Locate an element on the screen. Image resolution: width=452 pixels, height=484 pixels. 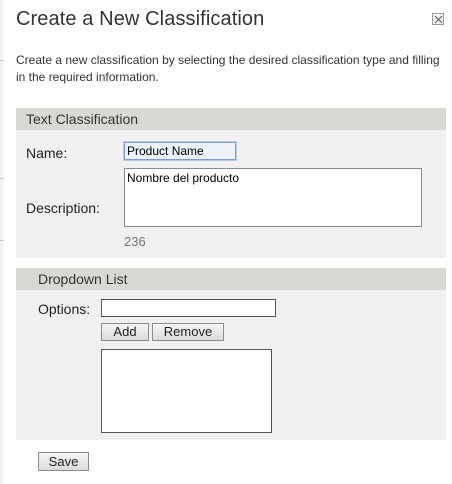
background-window-edge is located at coordinates (1, 242).